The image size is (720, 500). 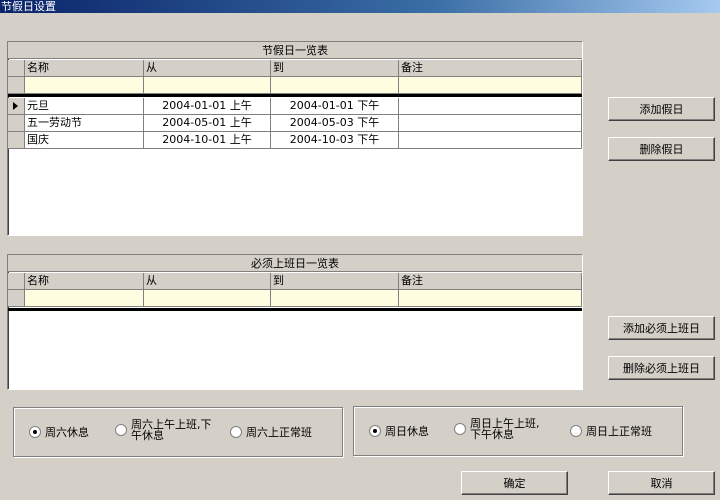 I want to click on sunday-half-label: 周日上午上班, 下午休息, so click(x=505, y=429).